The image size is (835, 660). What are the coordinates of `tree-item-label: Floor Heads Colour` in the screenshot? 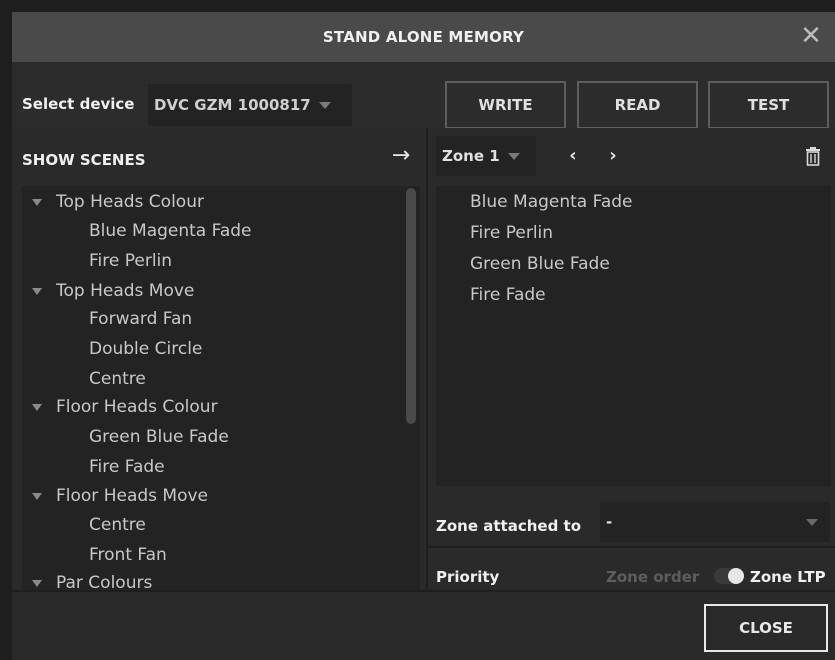 It's located at (137, 407).